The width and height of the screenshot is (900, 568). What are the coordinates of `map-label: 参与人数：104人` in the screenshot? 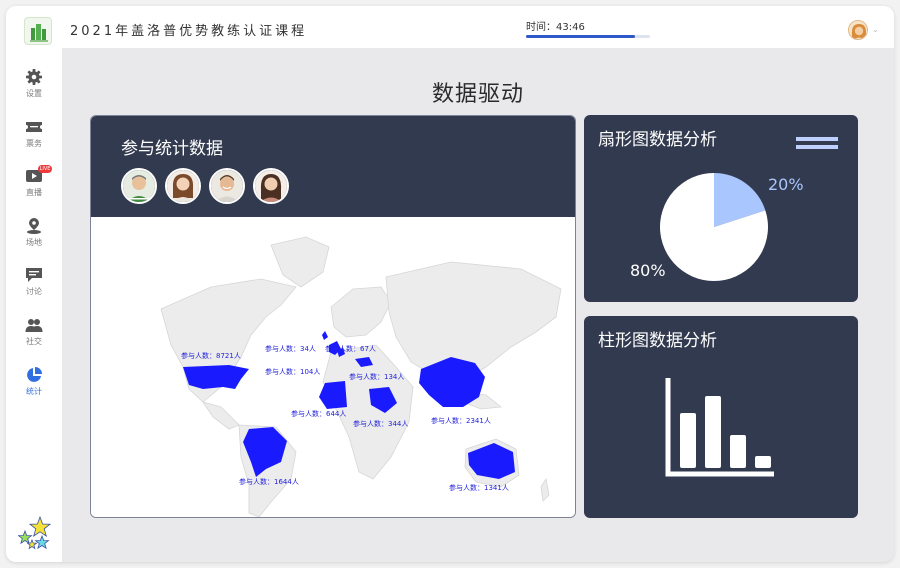 It's located at (293, 372).